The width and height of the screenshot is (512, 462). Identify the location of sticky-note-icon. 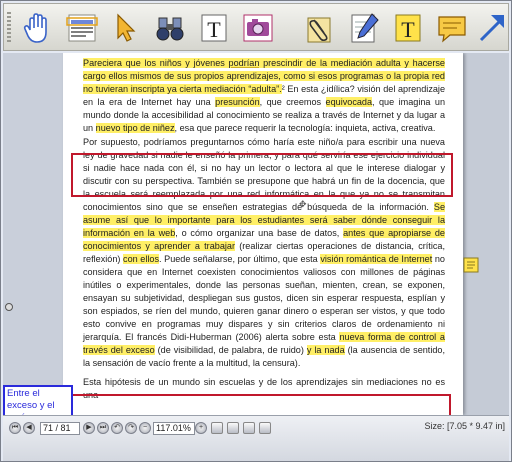
(471, 265).